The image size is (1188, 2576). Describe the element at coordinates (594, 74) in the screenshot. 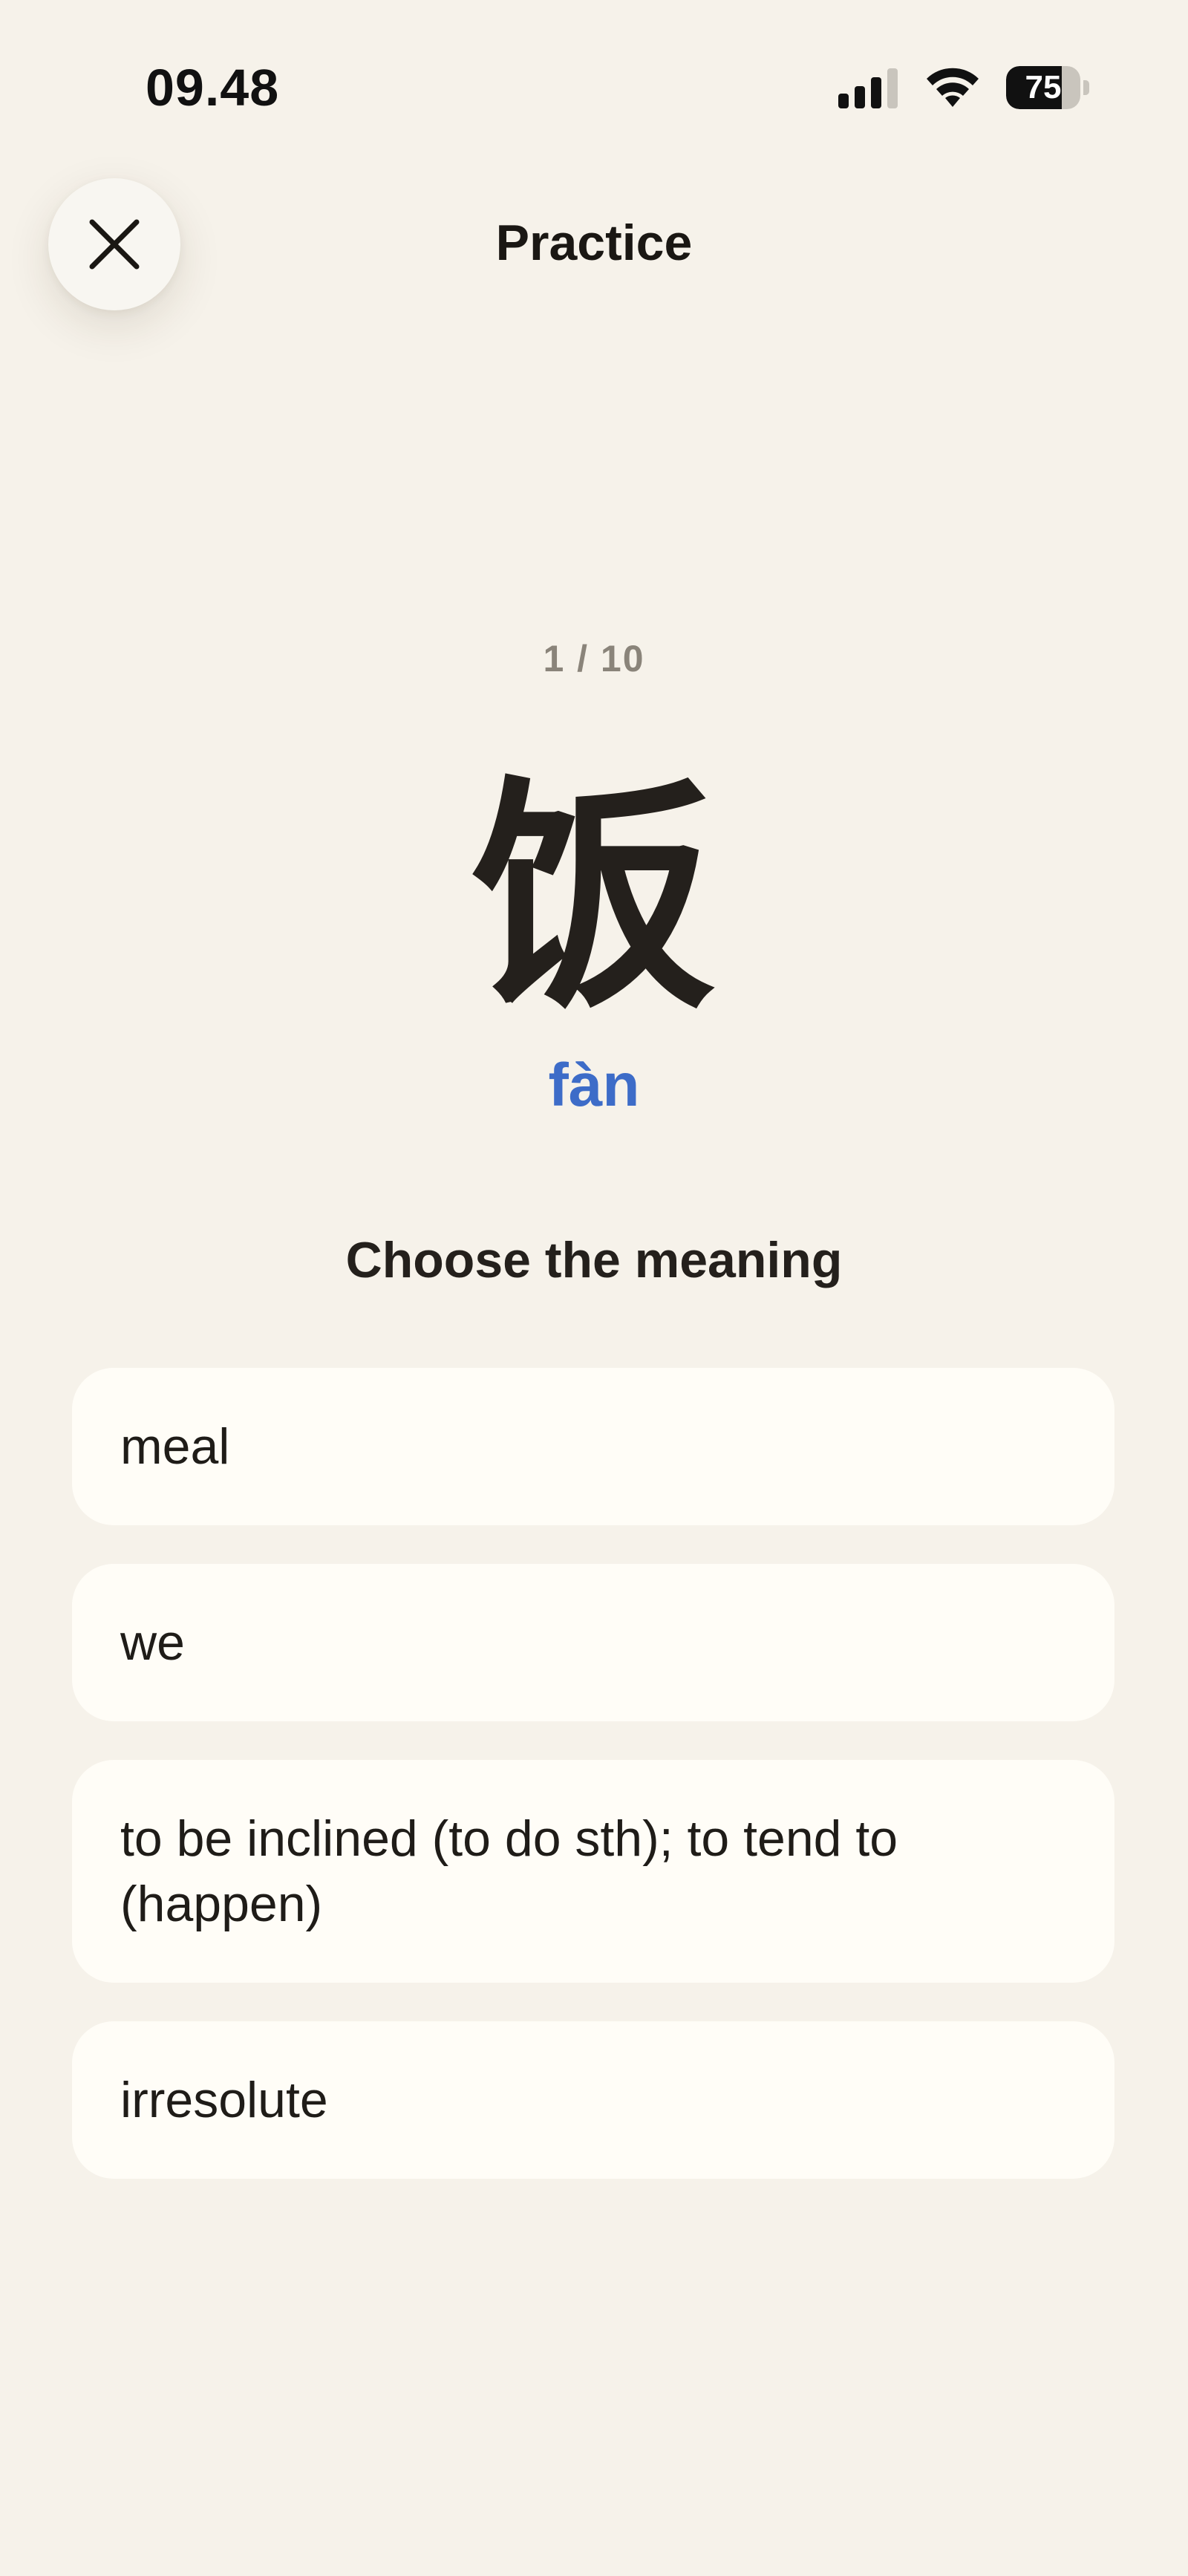

I see `status-bar: 09.48 75` at that location.